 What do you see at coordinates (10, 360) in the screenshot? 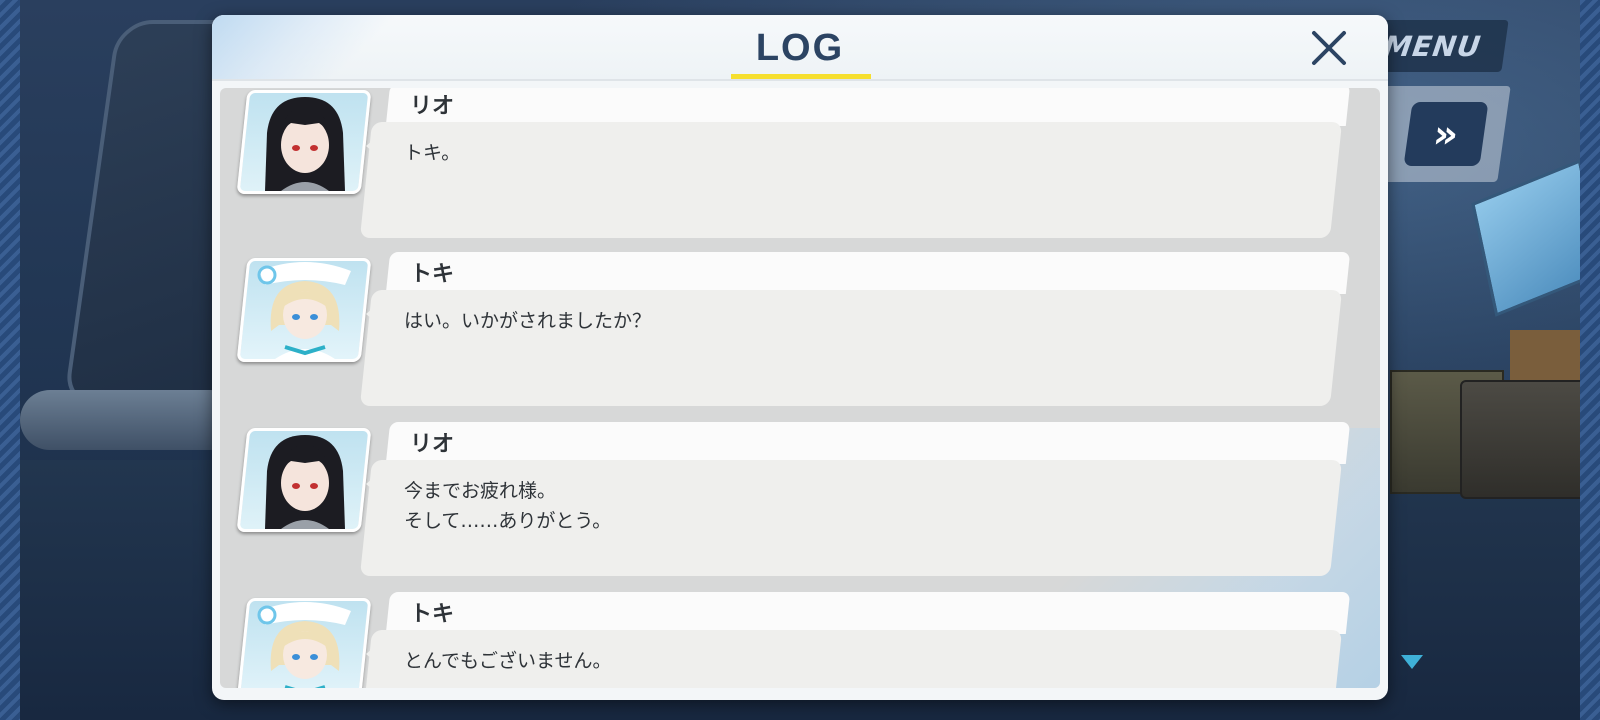
I see `left-border` at bounding box center [10, 360].